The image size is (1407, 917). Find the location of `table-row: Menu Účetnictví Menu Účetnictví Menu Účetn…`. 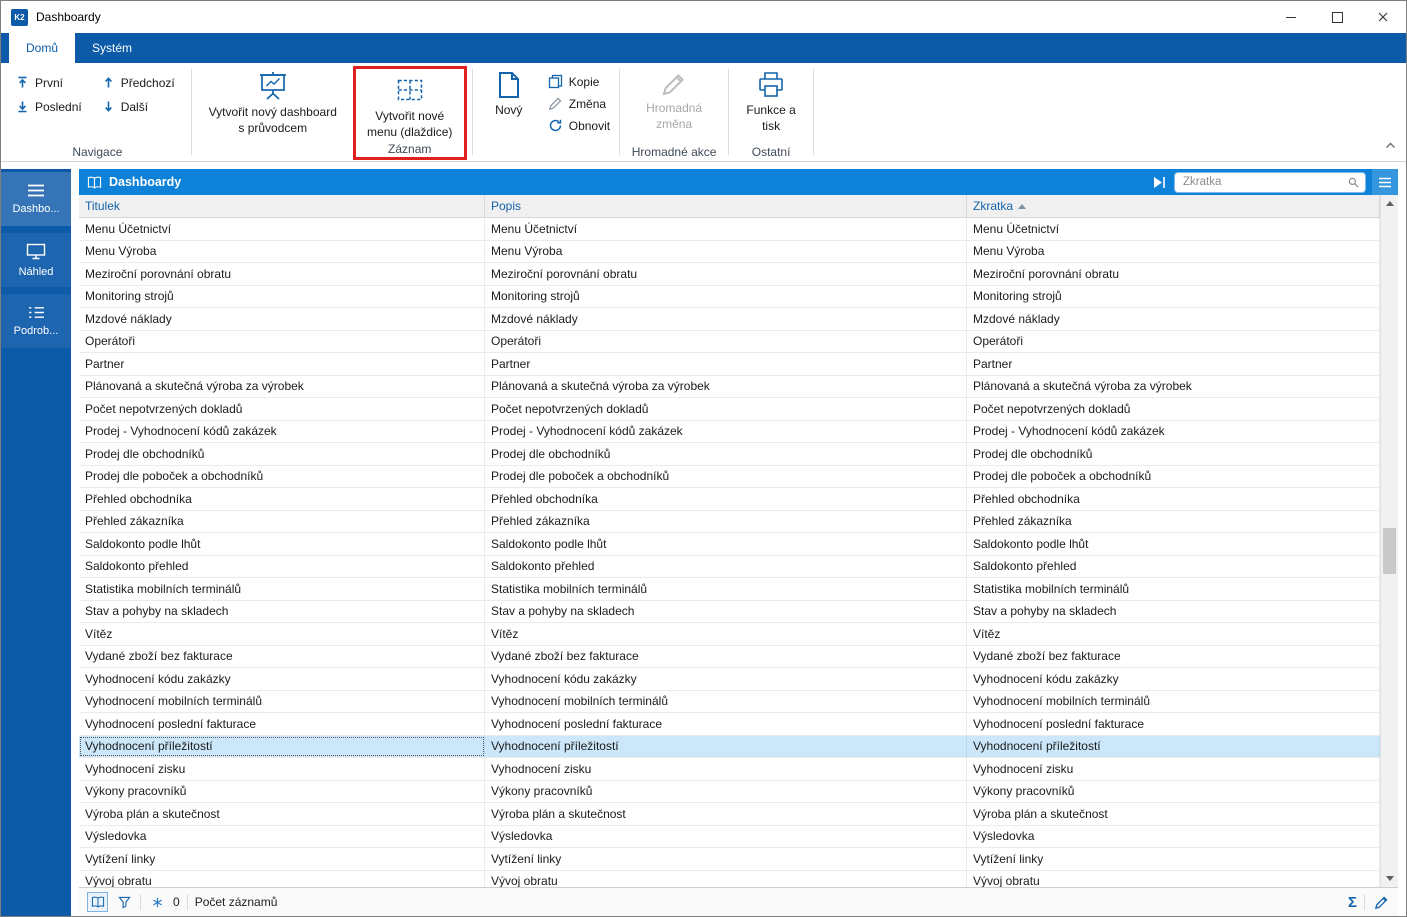

table-row: Menu Účetnictví Menu Účetnictví Menu Účetn… is located at coordinates (729, 229).